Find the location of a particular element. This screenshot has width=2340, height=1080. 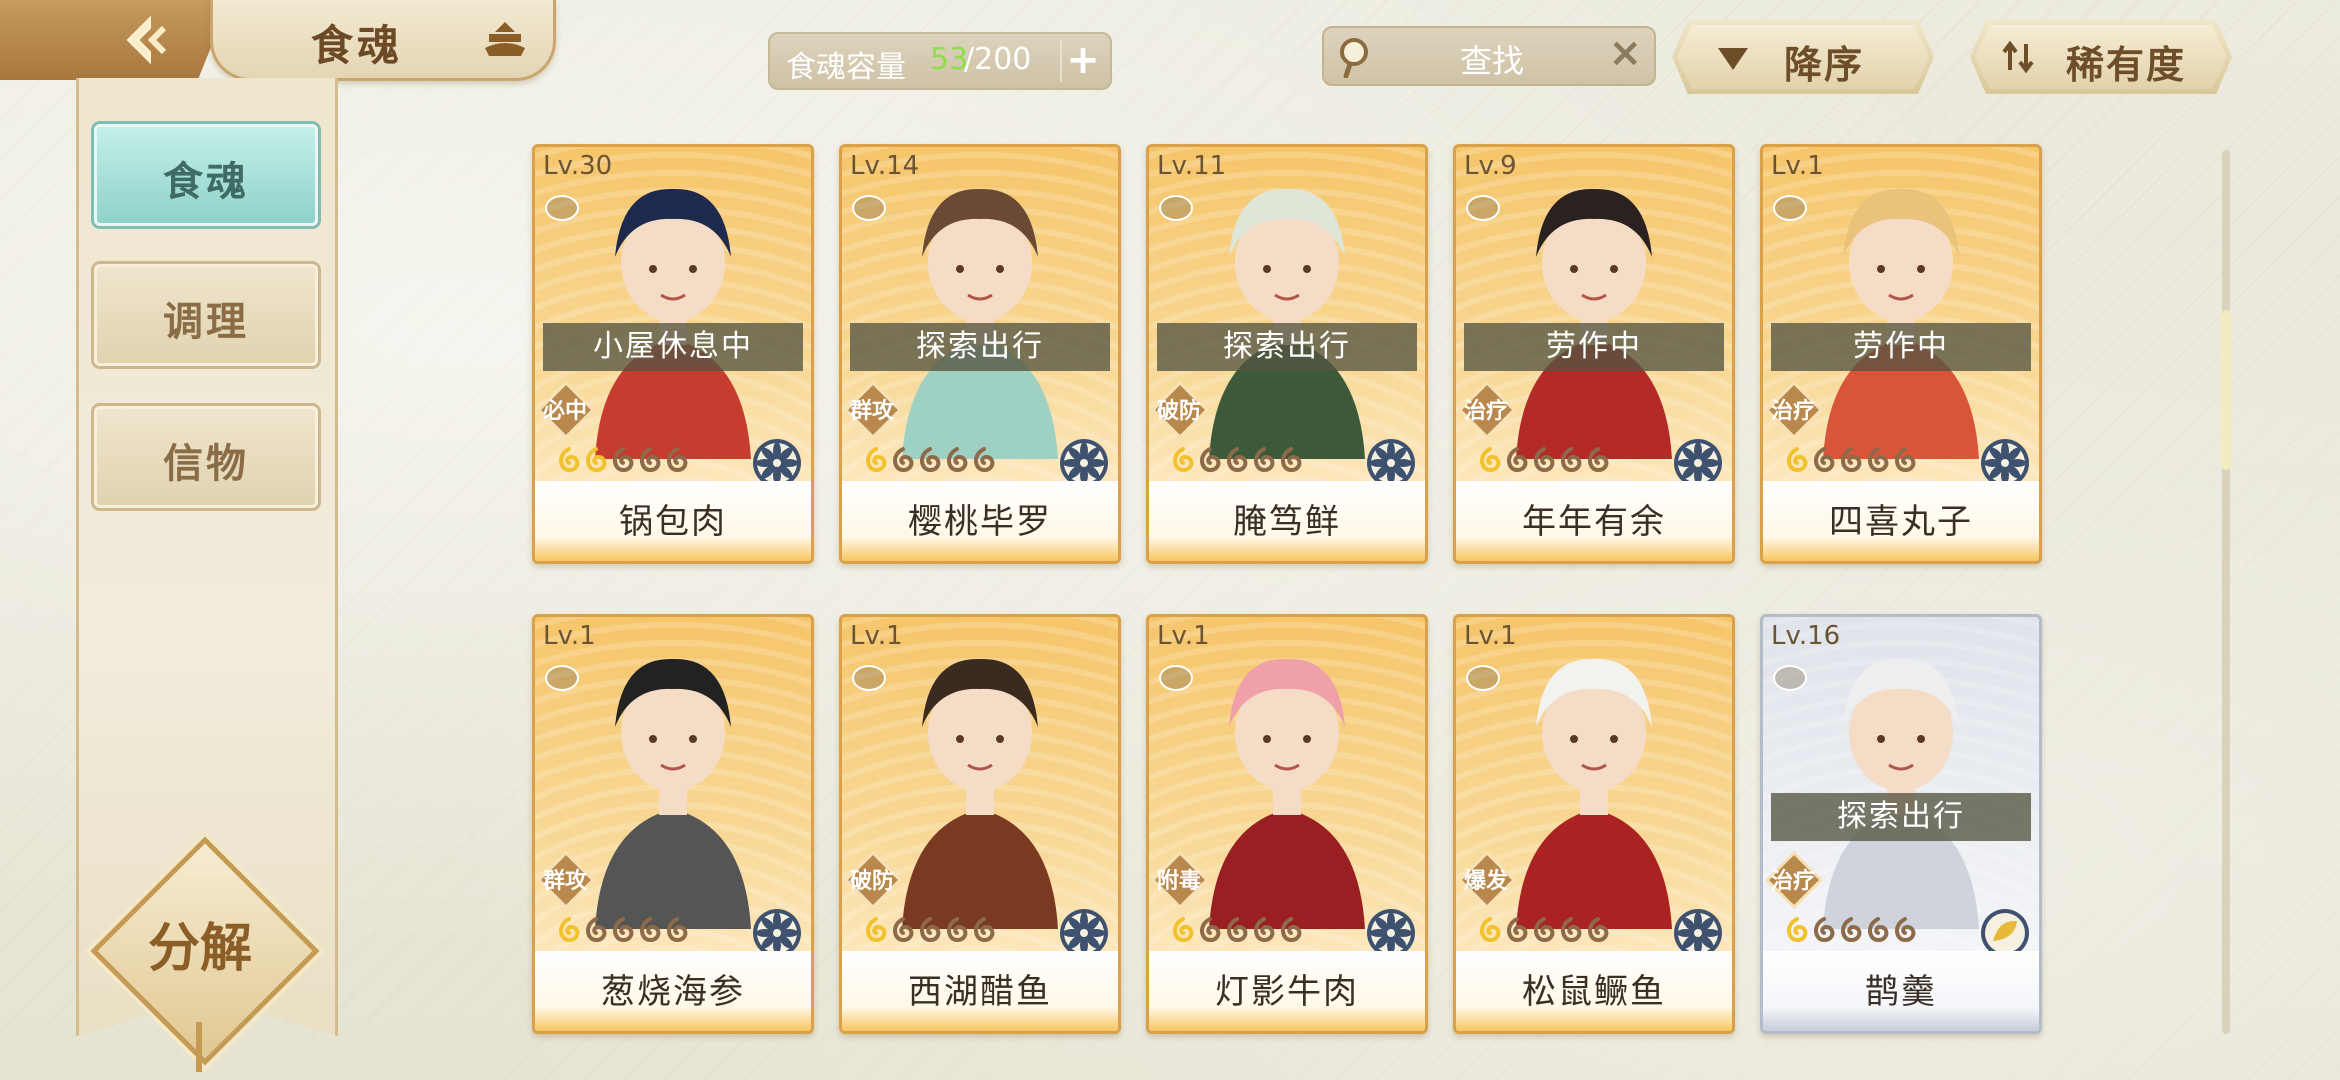

food-soul-card: Lv.1 劳作中 治疗 四喜丸子 is located at coordinates (1901, 354).